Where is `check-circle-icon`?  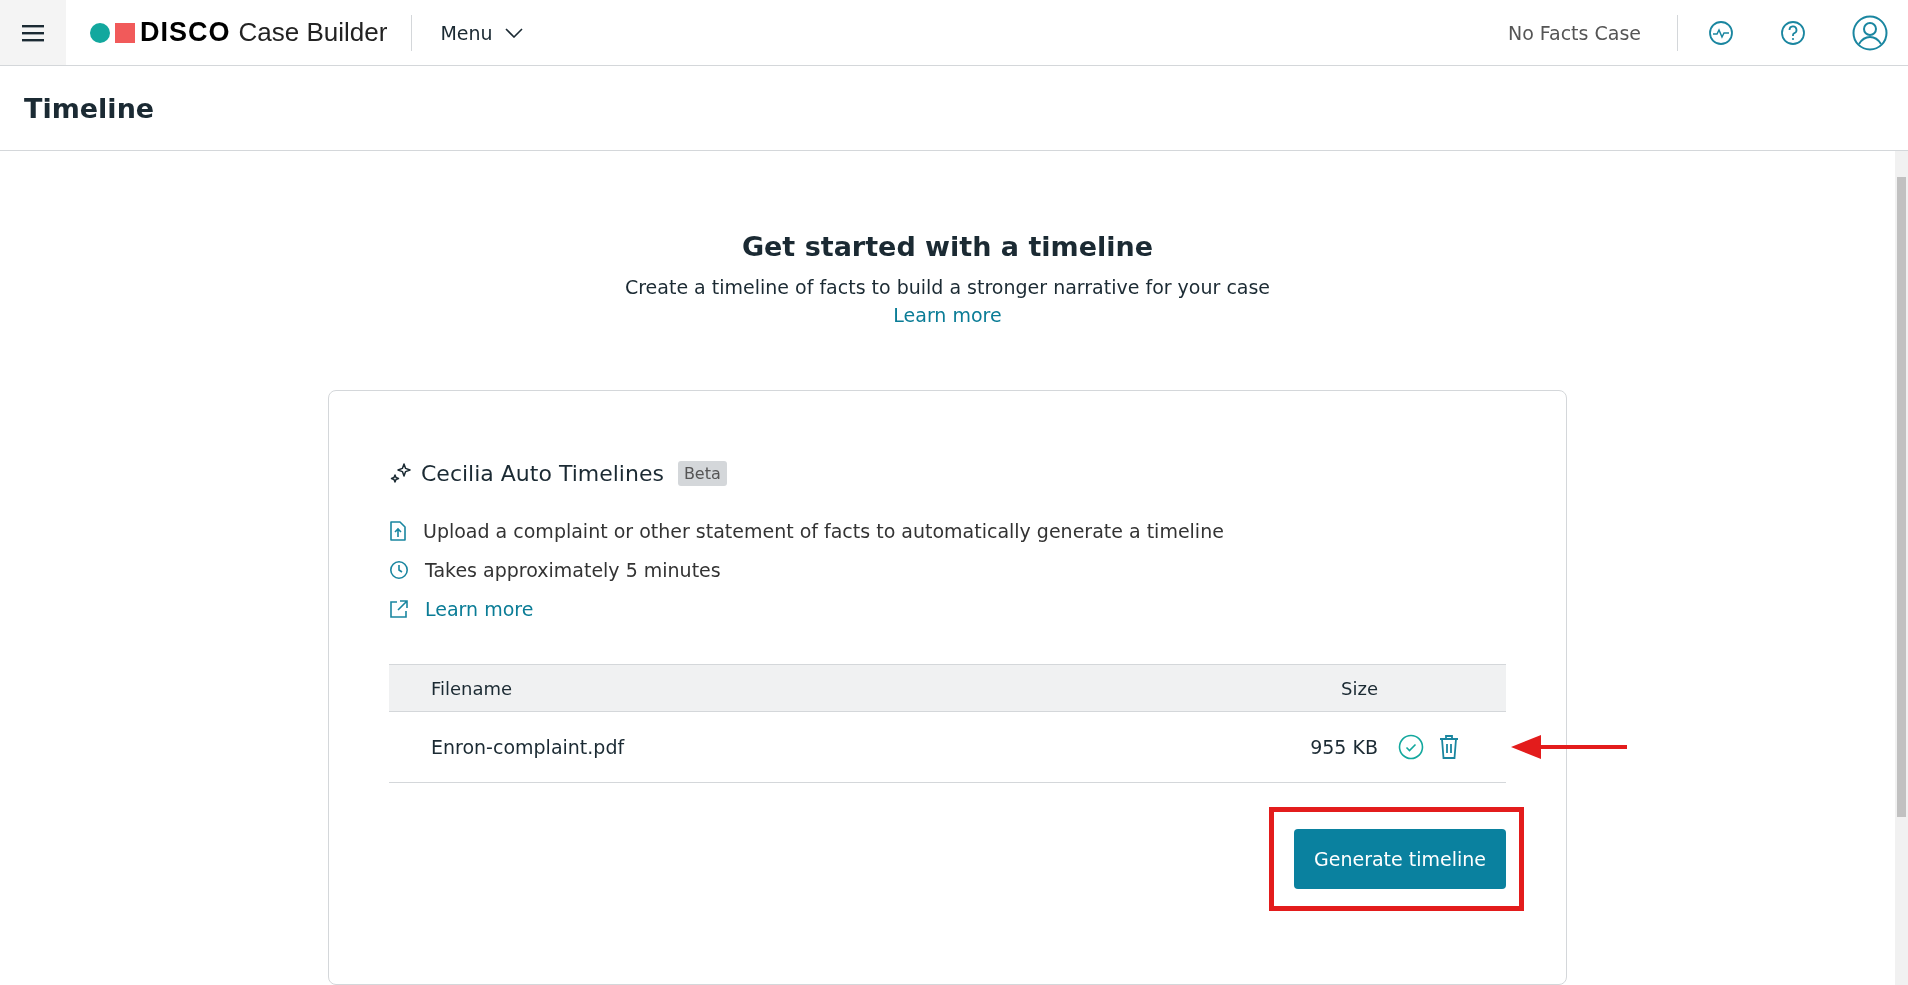 check-circle-icon is located at coordinates (1411, 747).